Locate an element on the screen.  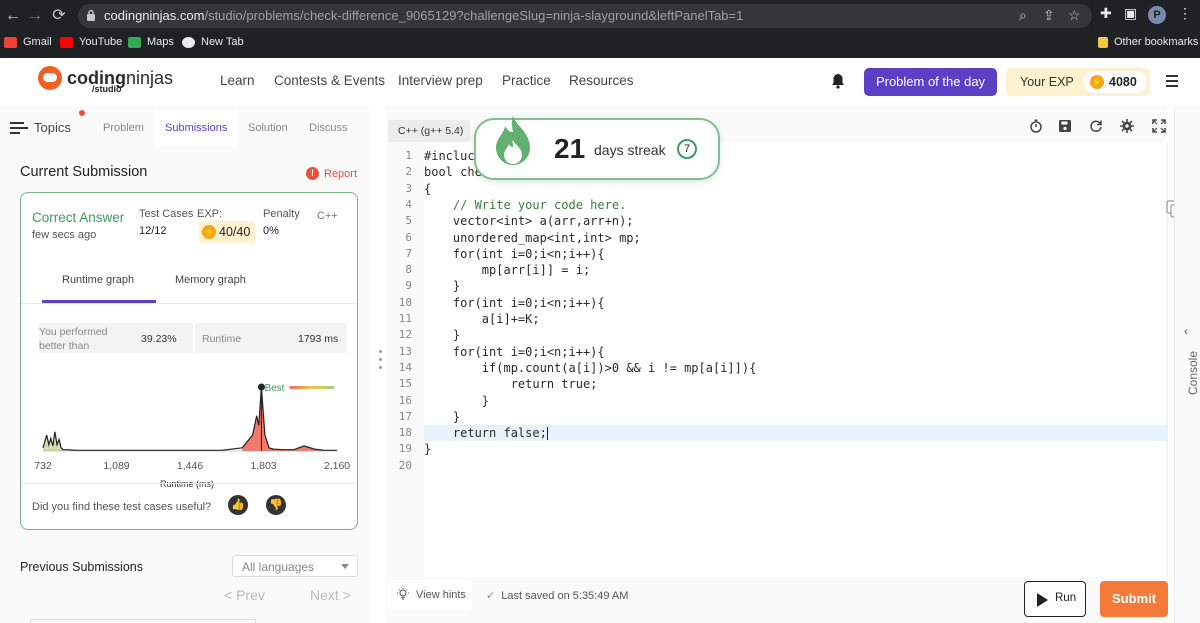
submit-button: Submit is located at coordinates (1134, 599).